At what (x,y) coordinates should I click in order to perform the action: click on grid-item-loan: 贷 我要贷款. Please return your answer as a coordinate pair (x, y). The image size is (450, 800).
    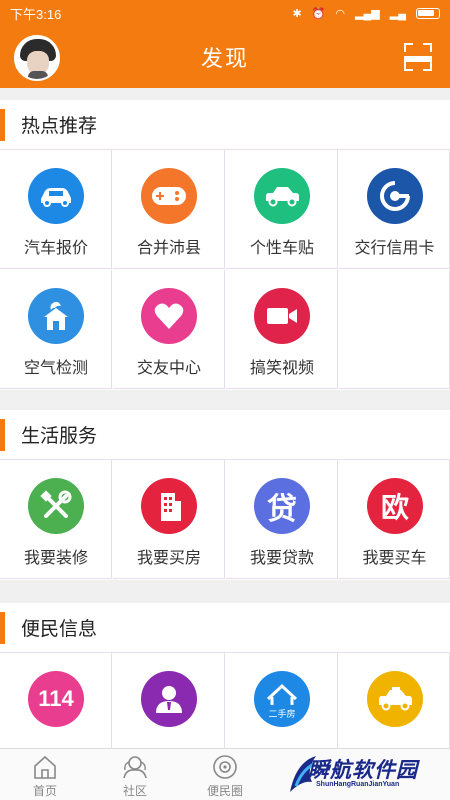
    Looking at the image, I should click on (282, 519).